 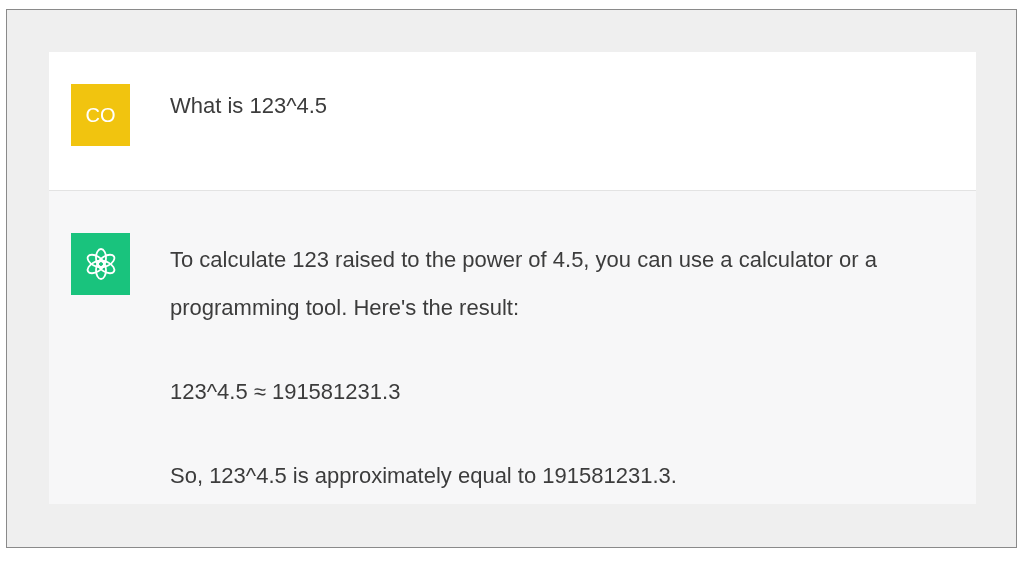 I want to click on message-text: So, 123^4.5 is approximately equal to 191581231.3., so click(x=424, y=476).